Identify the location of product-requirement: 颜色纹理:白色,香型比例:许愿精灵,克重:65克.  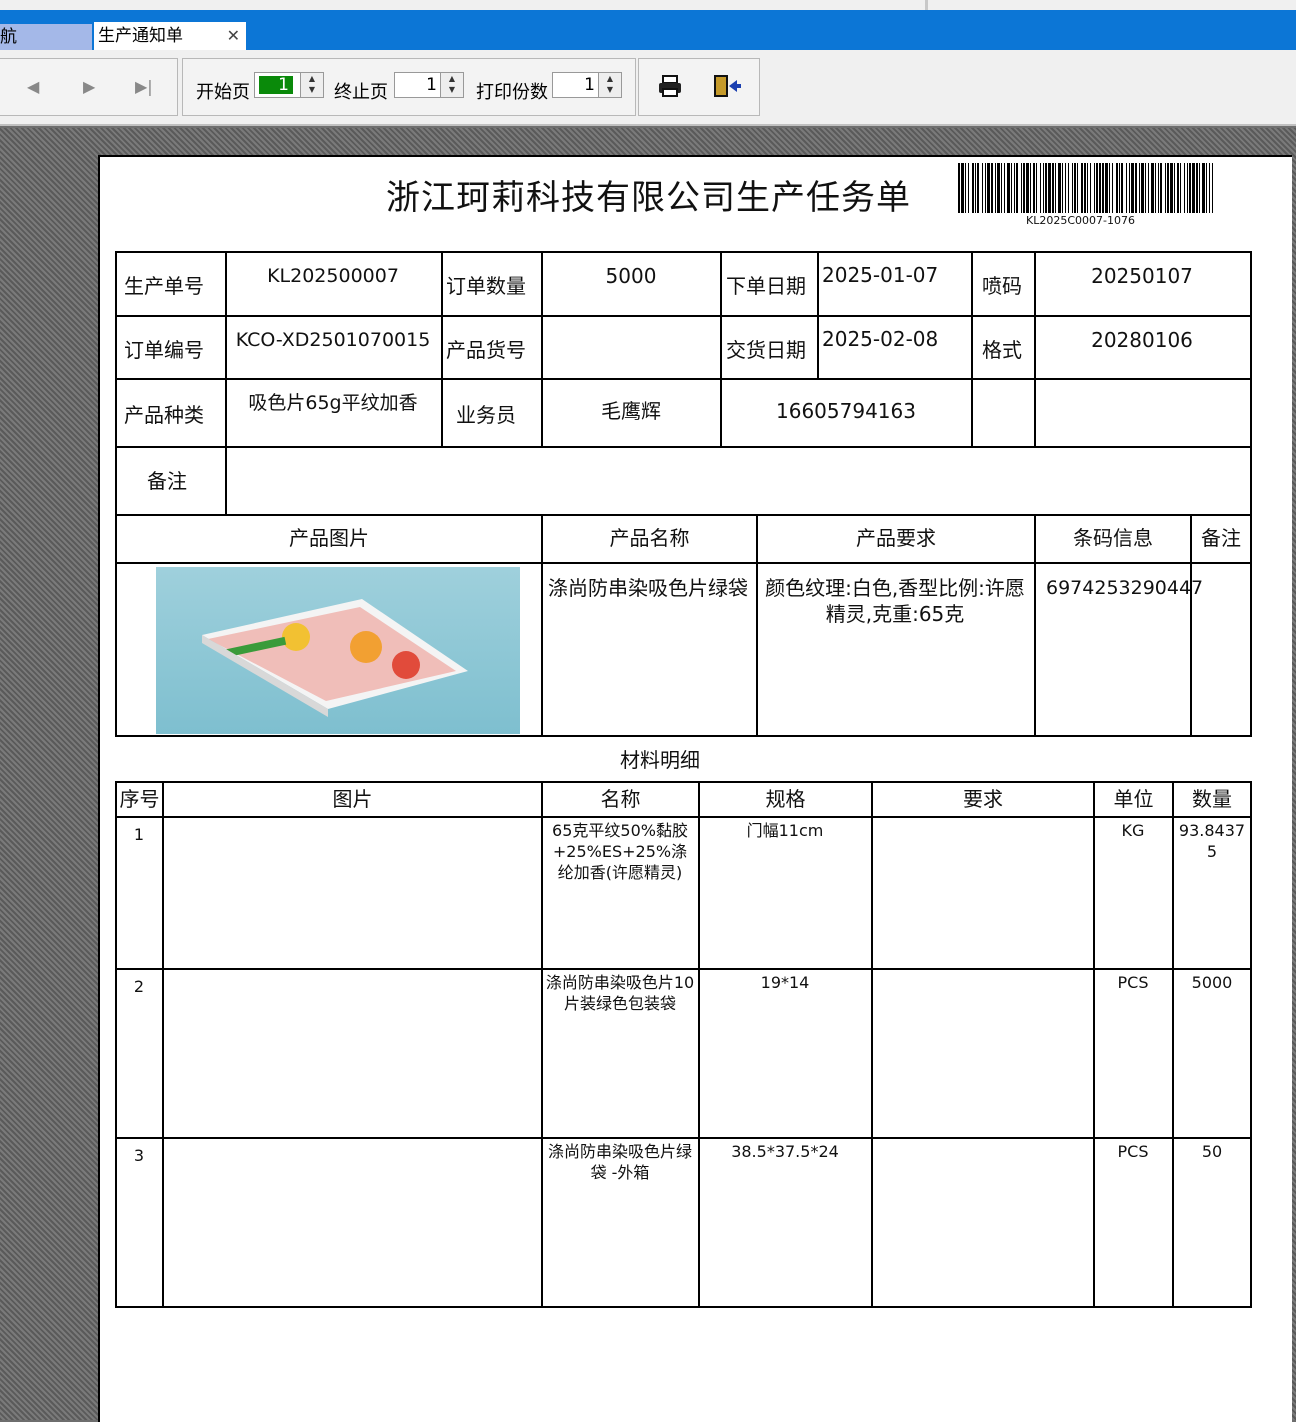
(895, 601).